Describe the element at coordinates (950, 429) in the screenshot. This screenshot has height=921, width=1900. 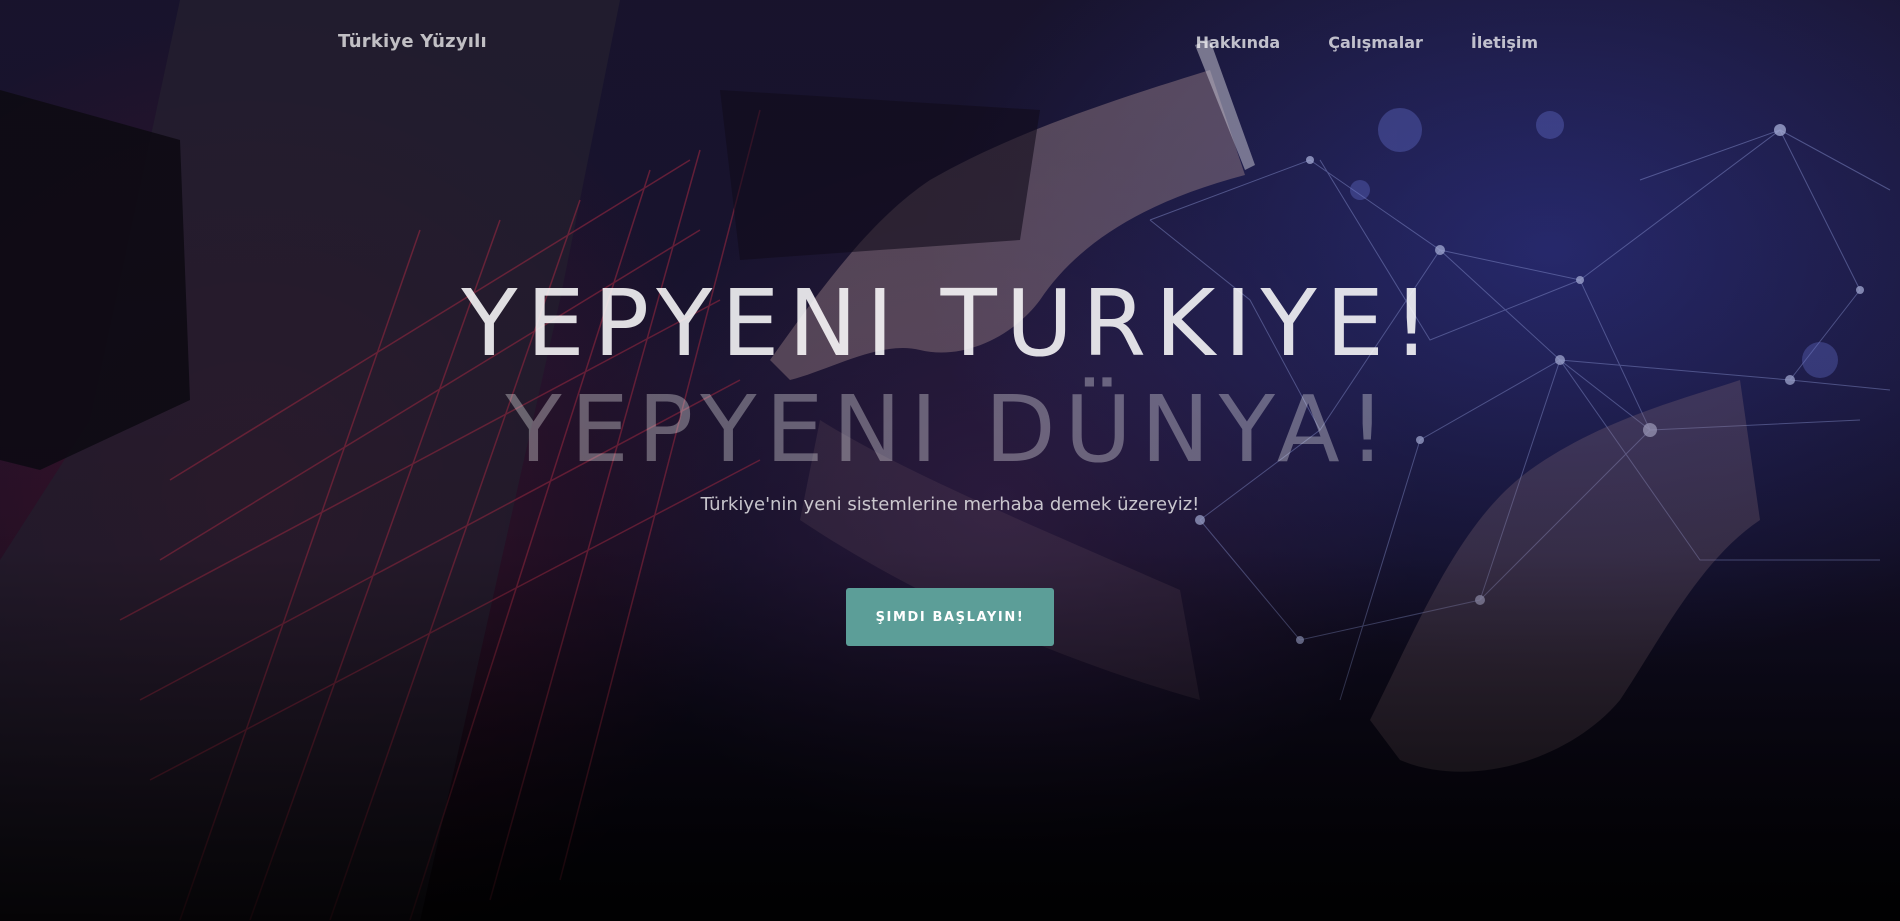
I see `hero-headline-secondary: YEPYENI DÜNYA!` at that location.